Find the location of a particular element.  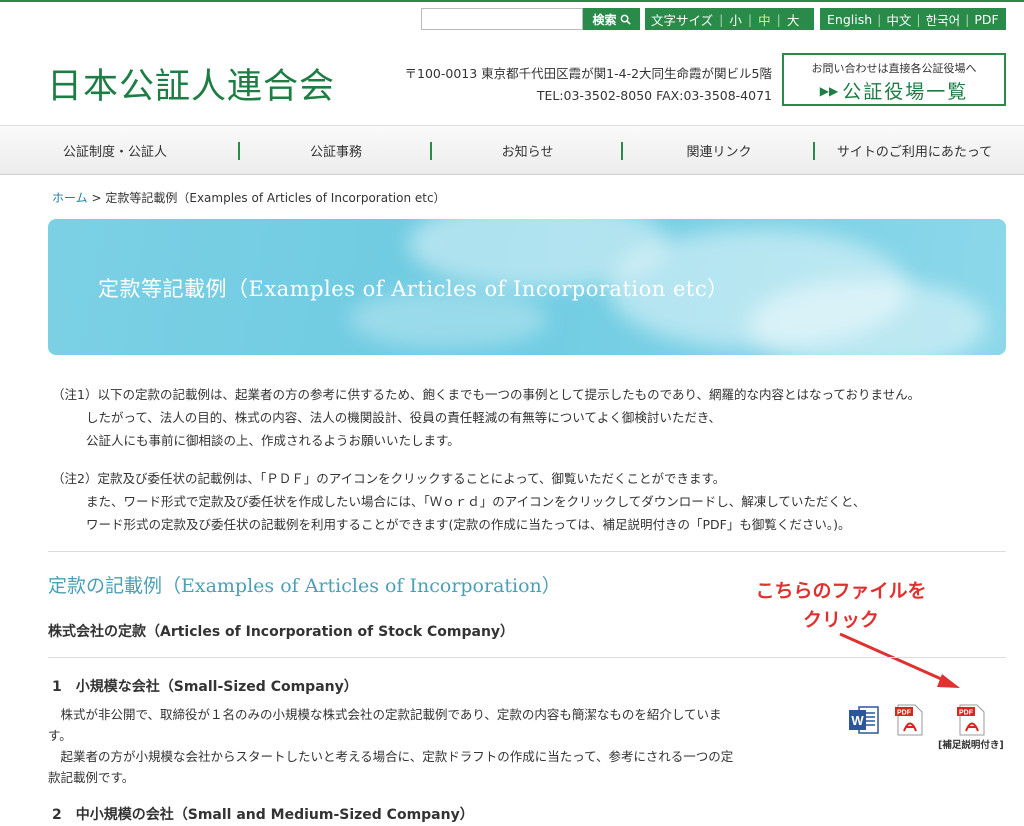

main-nav: 公証制度・公証人 公証事務 お知らせ 関連リンク サイトのご利用にあたって is located at coordinates (512, 150).